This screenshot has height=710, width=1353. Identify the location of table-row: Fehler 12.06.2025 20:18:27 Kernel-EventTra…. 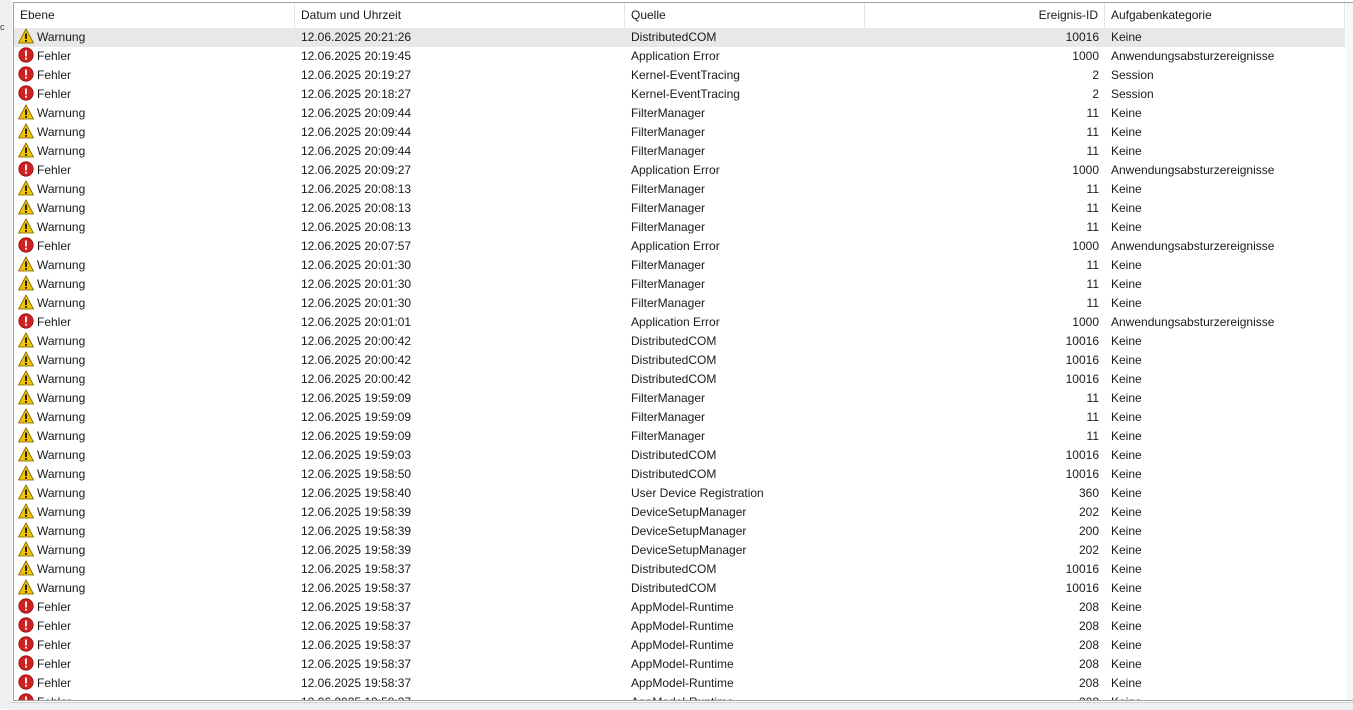
(679, 94).